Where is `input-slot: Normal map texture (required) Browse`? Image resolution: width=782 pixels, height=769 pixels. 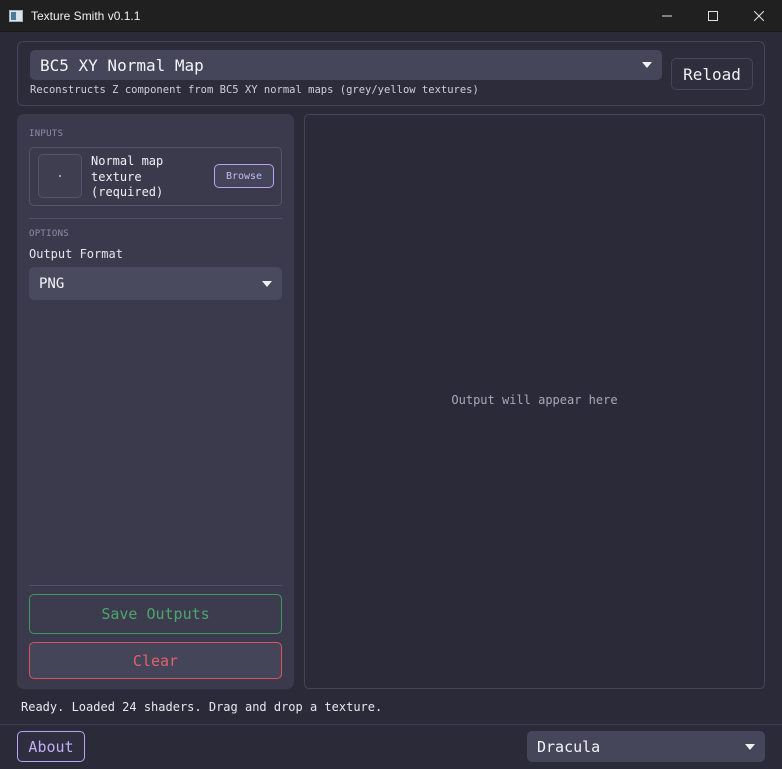 input-slot: Normal map texture (required) Browse is located at coordinates (155, 176).